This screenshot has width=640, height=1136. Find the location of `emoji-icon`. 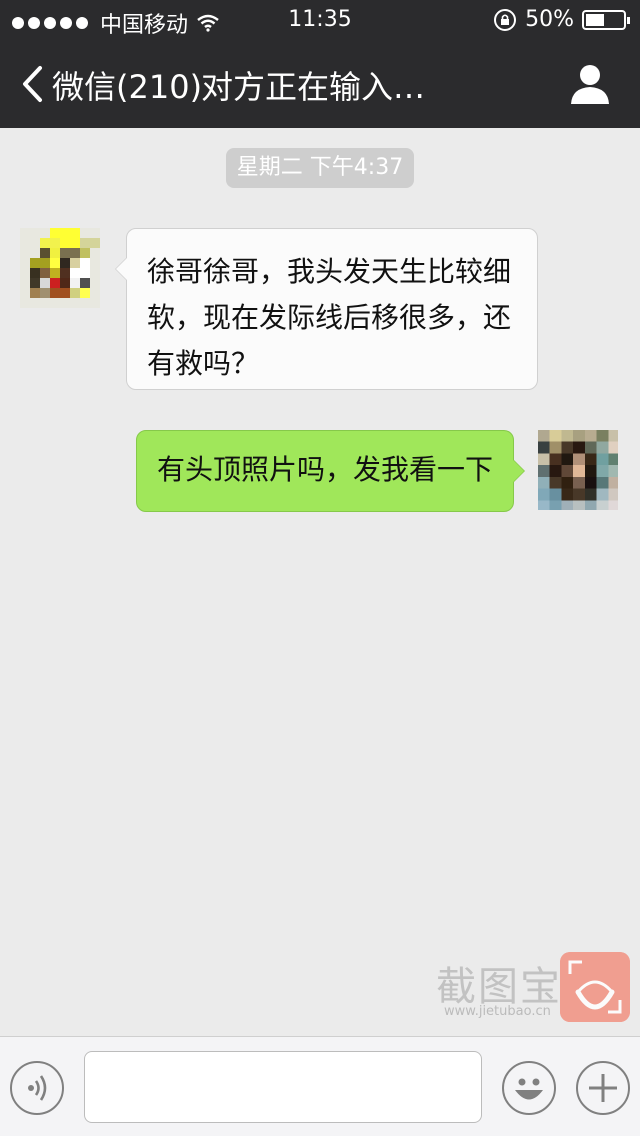

emoji-icon is located at coordinates (529, 1089).